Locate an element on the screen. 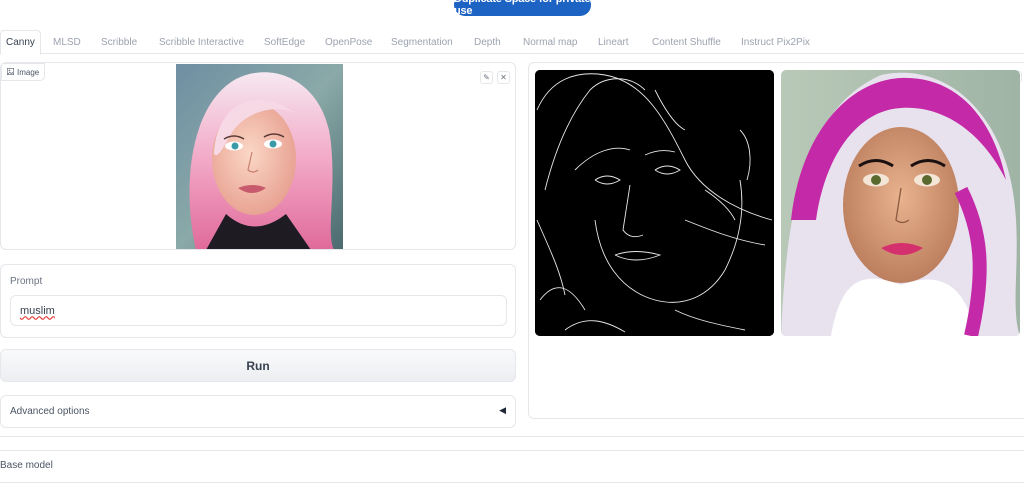  advanced-options-label: Advanced options is located at coordinates (50, 411).